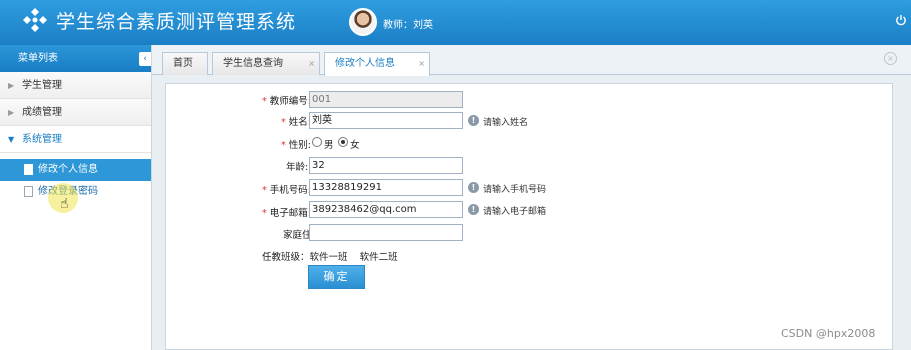  I want to click on close-all-tabs-icon: ×, so click(890, 58).